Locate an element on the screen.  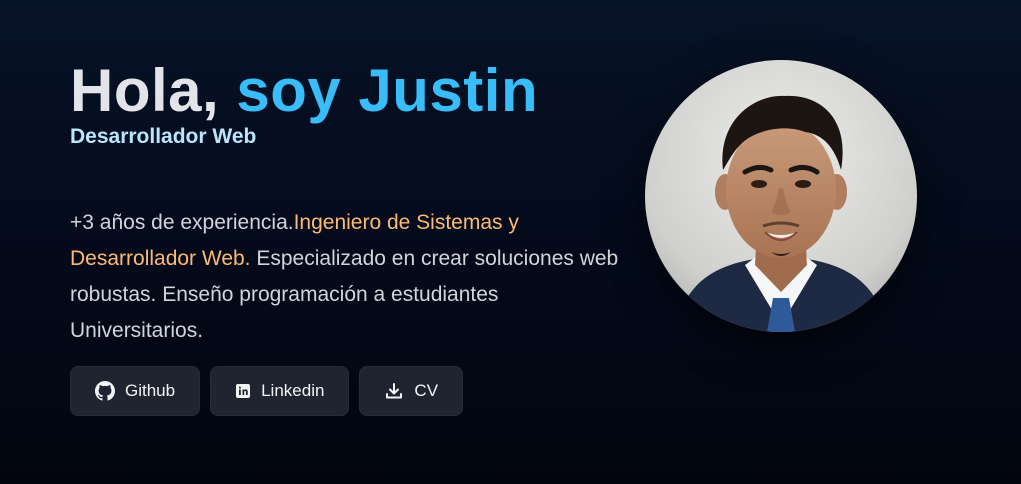
github-button: Github is located at coordinates (135, 391).